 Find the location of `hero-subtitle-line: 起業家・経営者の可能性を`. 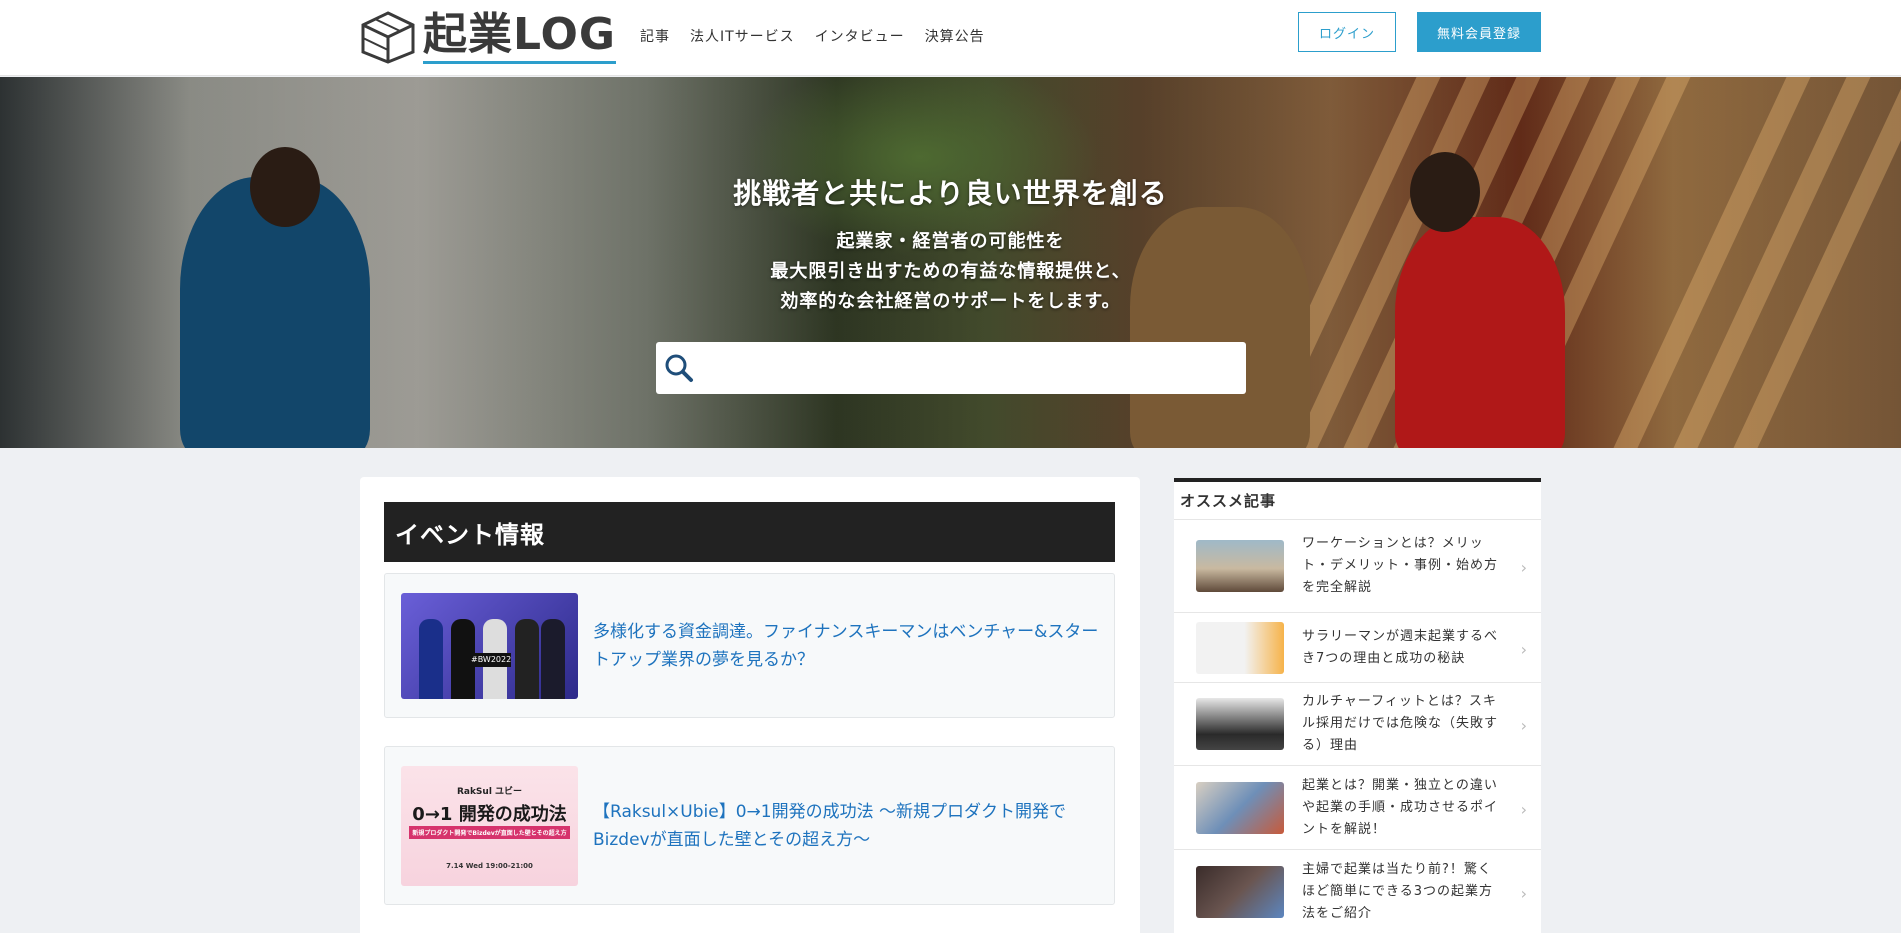

hero-subtitle-line: 起業家・経営者の可能性を is located at coordinates (950, 241).